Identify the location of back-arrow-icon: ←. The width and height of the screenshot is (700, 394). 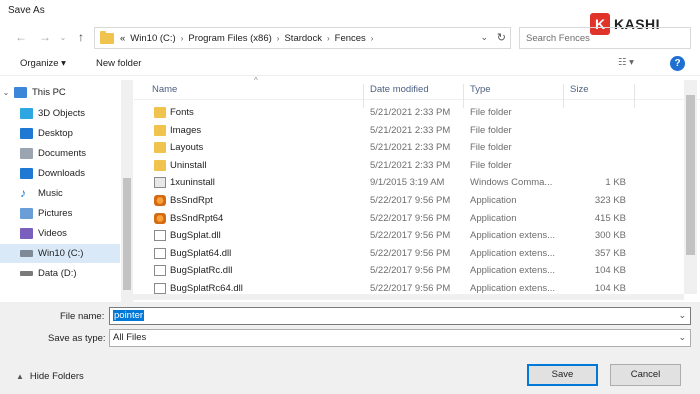
(21, 37).